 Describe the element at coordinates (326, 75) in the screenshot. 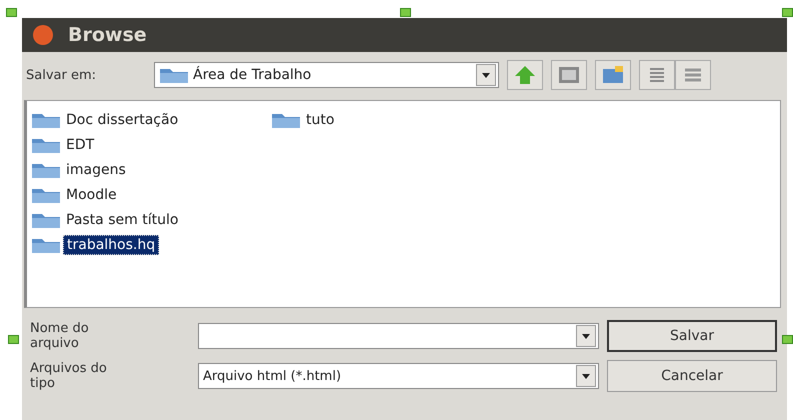

I see `location-dropdown: Área de Trabalho` at that location.